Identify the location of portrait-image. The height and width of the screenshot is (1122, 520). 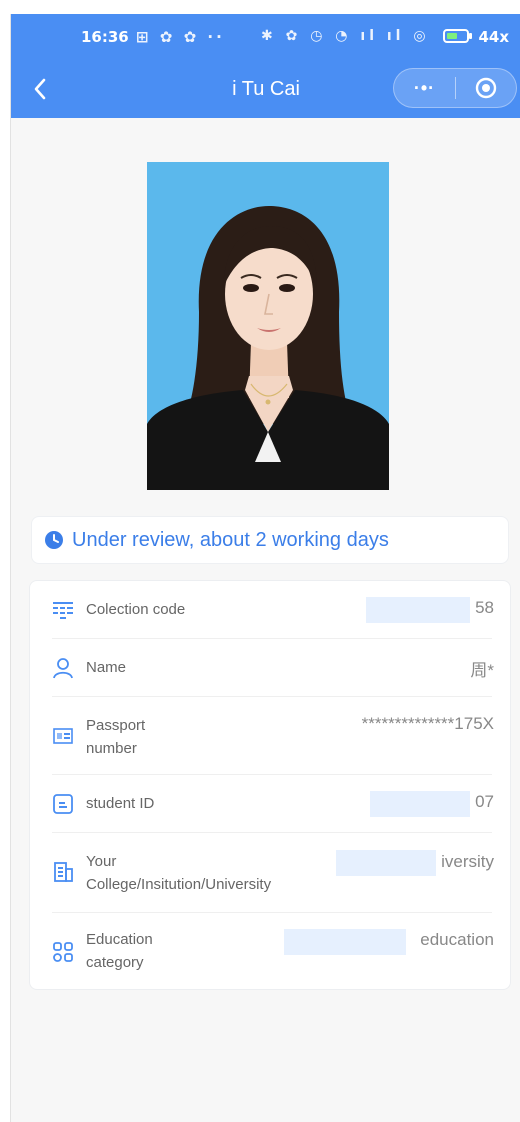
(268, 326).